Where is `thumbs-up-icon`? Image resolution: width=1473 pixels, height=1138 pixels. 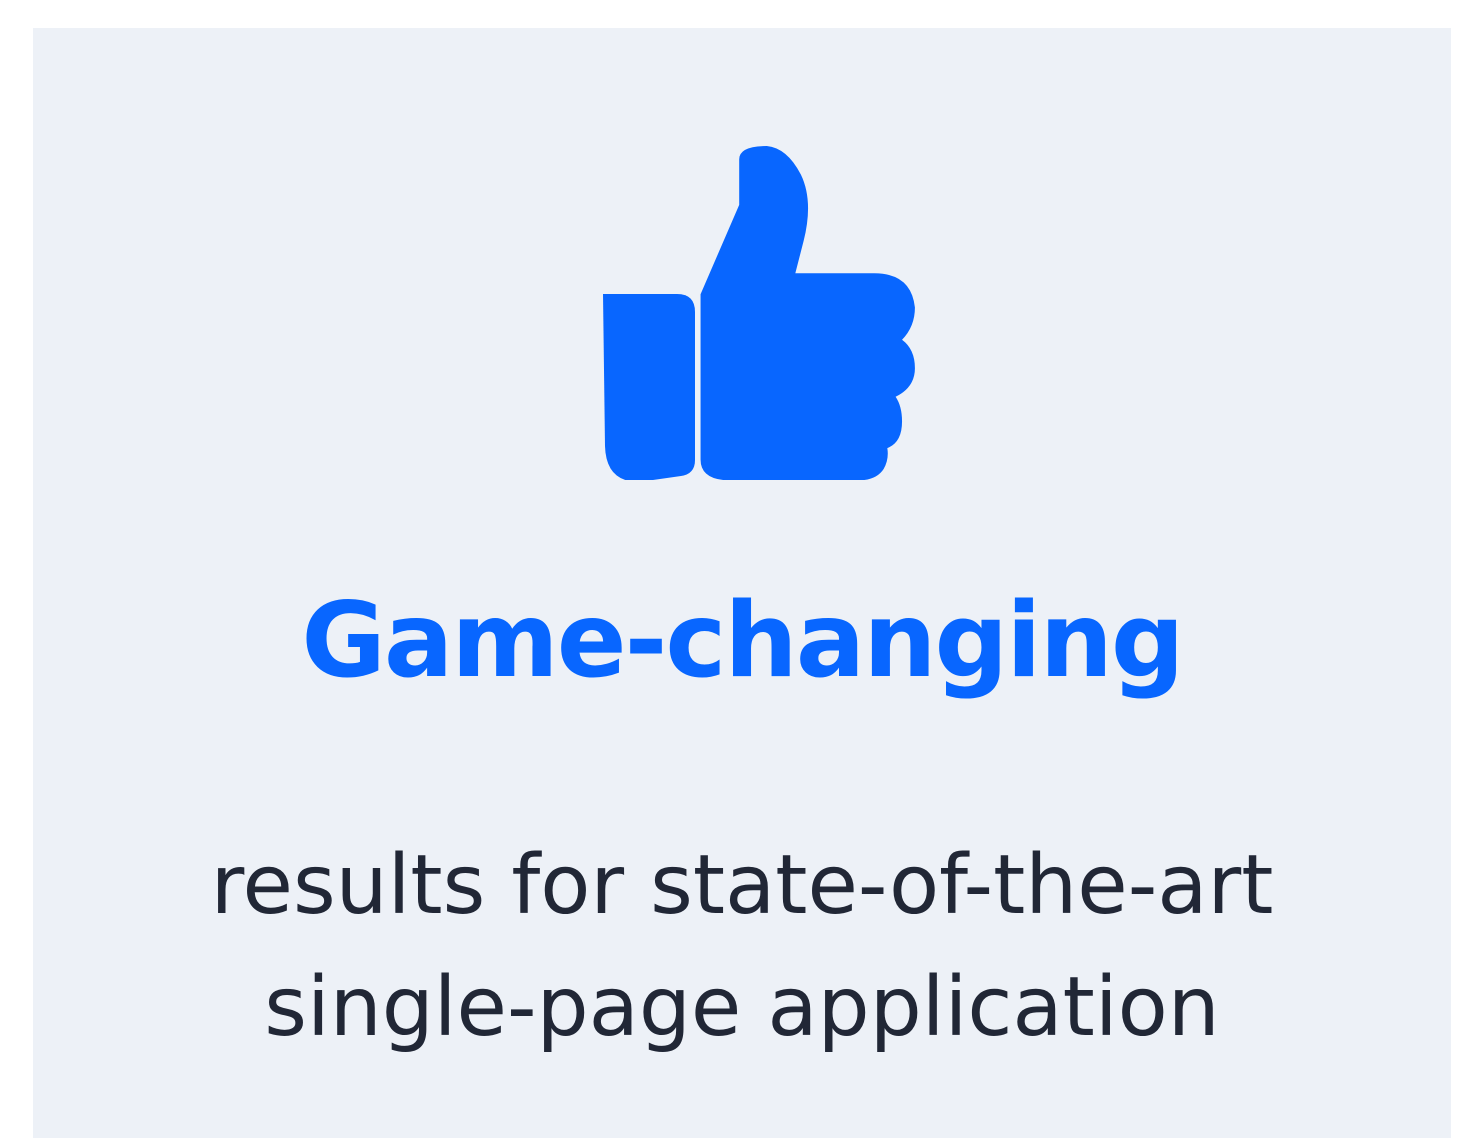 thumbs-up-icon is located at coordinates (759, 313).